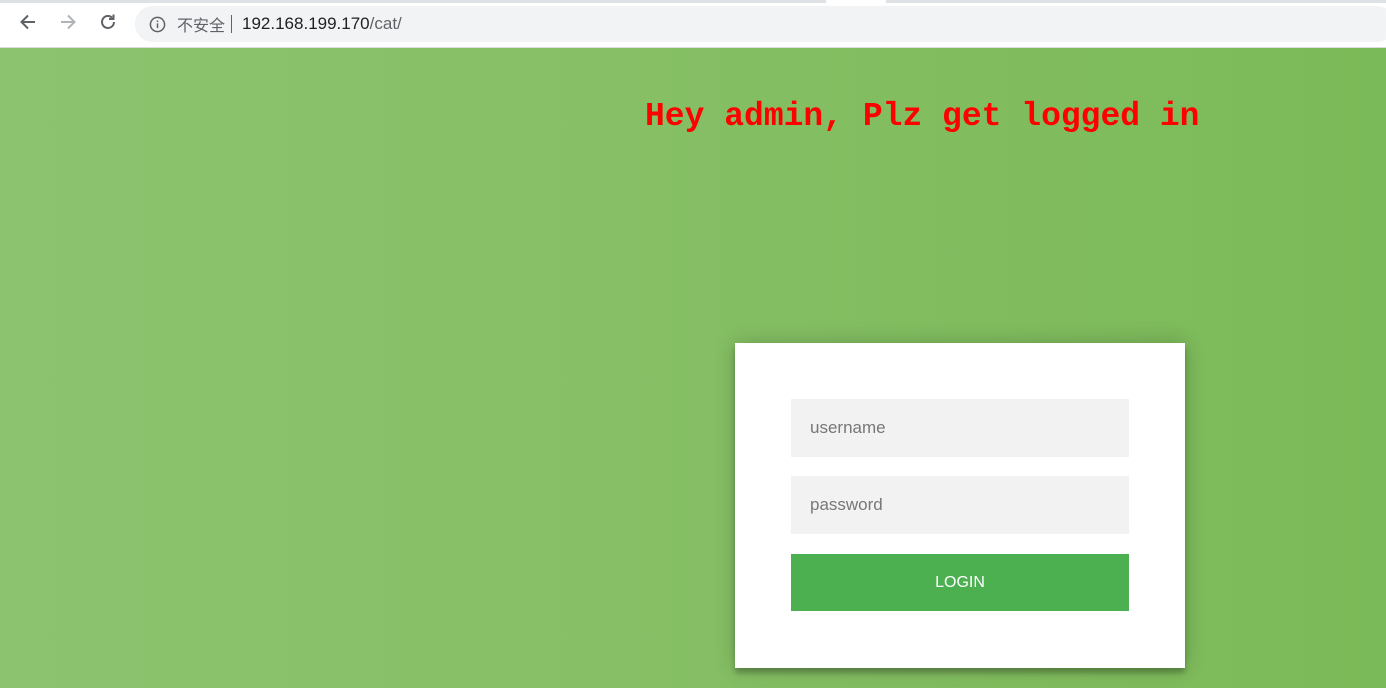  What do you see at coordinates (232, 24) in the screenshot?
I see `separator` at bounding box center [232, 24].